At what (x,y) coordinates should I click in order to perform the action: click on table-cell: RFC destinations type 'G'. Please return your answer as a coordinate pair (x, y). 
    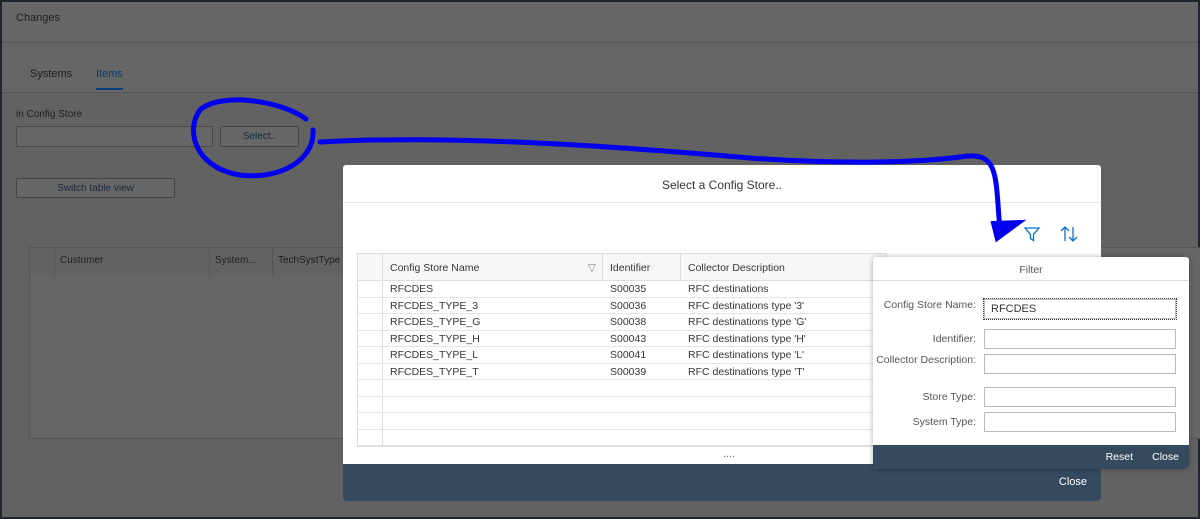
    Looking at the image, I should click on (747, 322).